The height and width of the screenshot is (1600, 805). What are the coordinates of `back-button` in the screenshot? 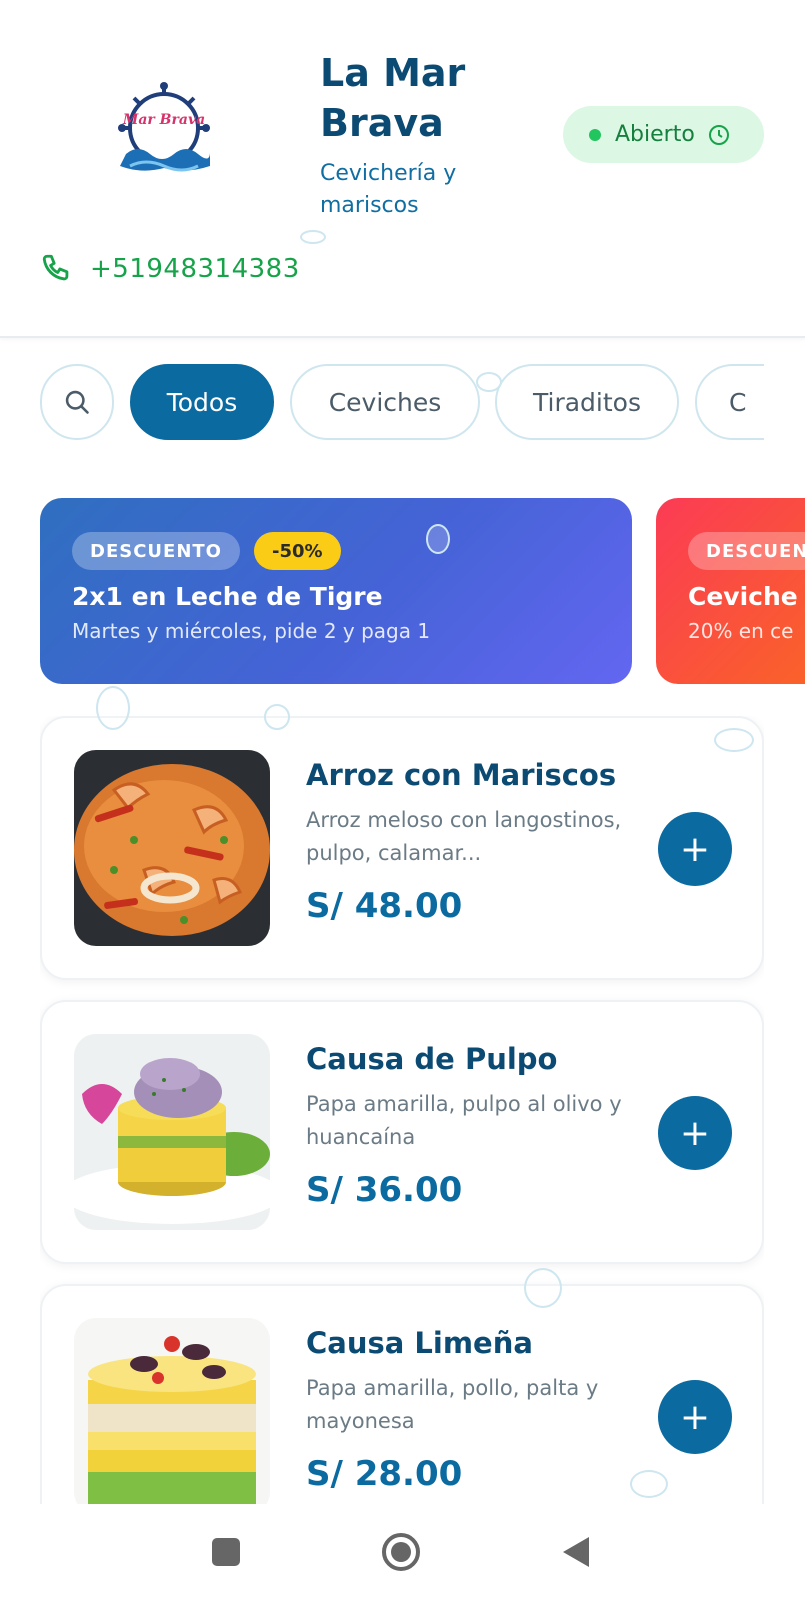 It's located at (576, 1552).